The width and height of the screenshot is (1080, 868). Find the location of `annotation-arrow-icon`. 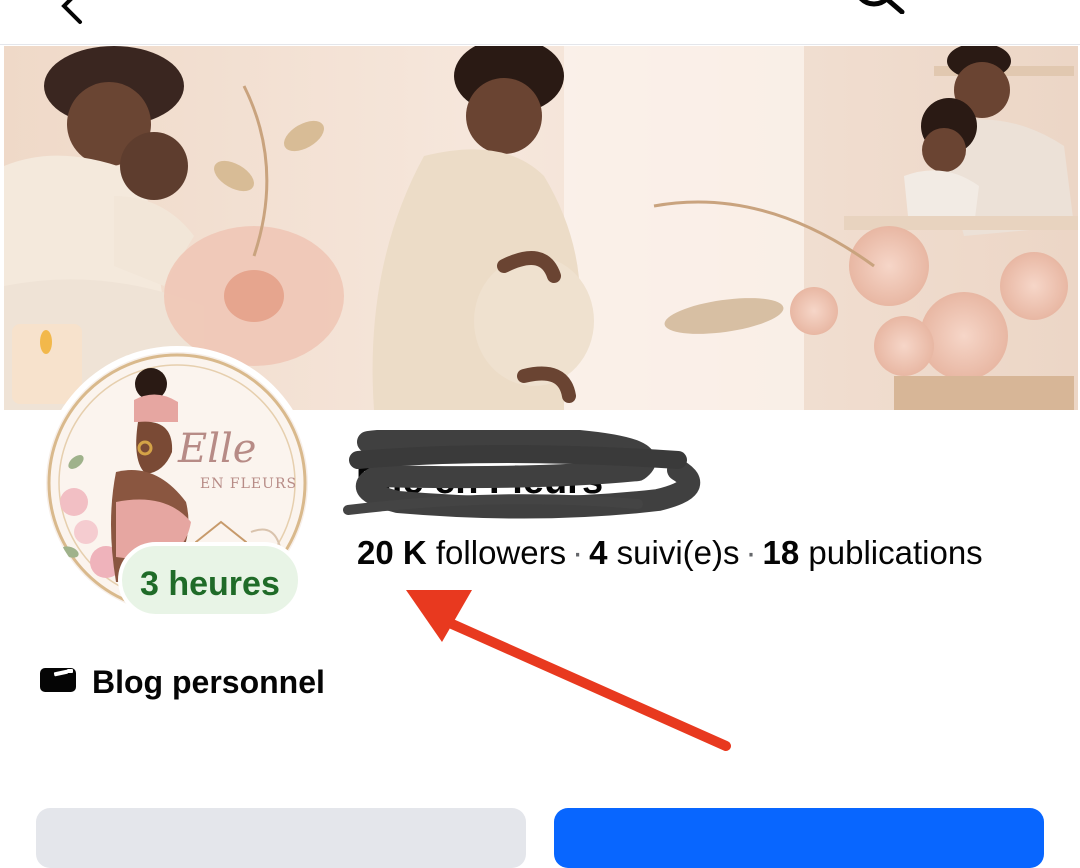

annotation-arrow-icon is located at coordinates (570, 672).